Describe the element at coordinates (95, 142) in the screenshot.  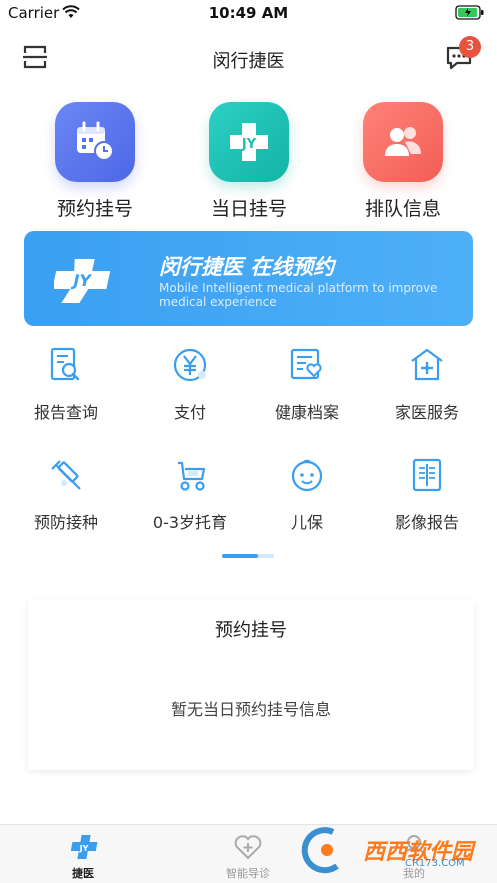
I see `calendar-clock-icon` at that location.